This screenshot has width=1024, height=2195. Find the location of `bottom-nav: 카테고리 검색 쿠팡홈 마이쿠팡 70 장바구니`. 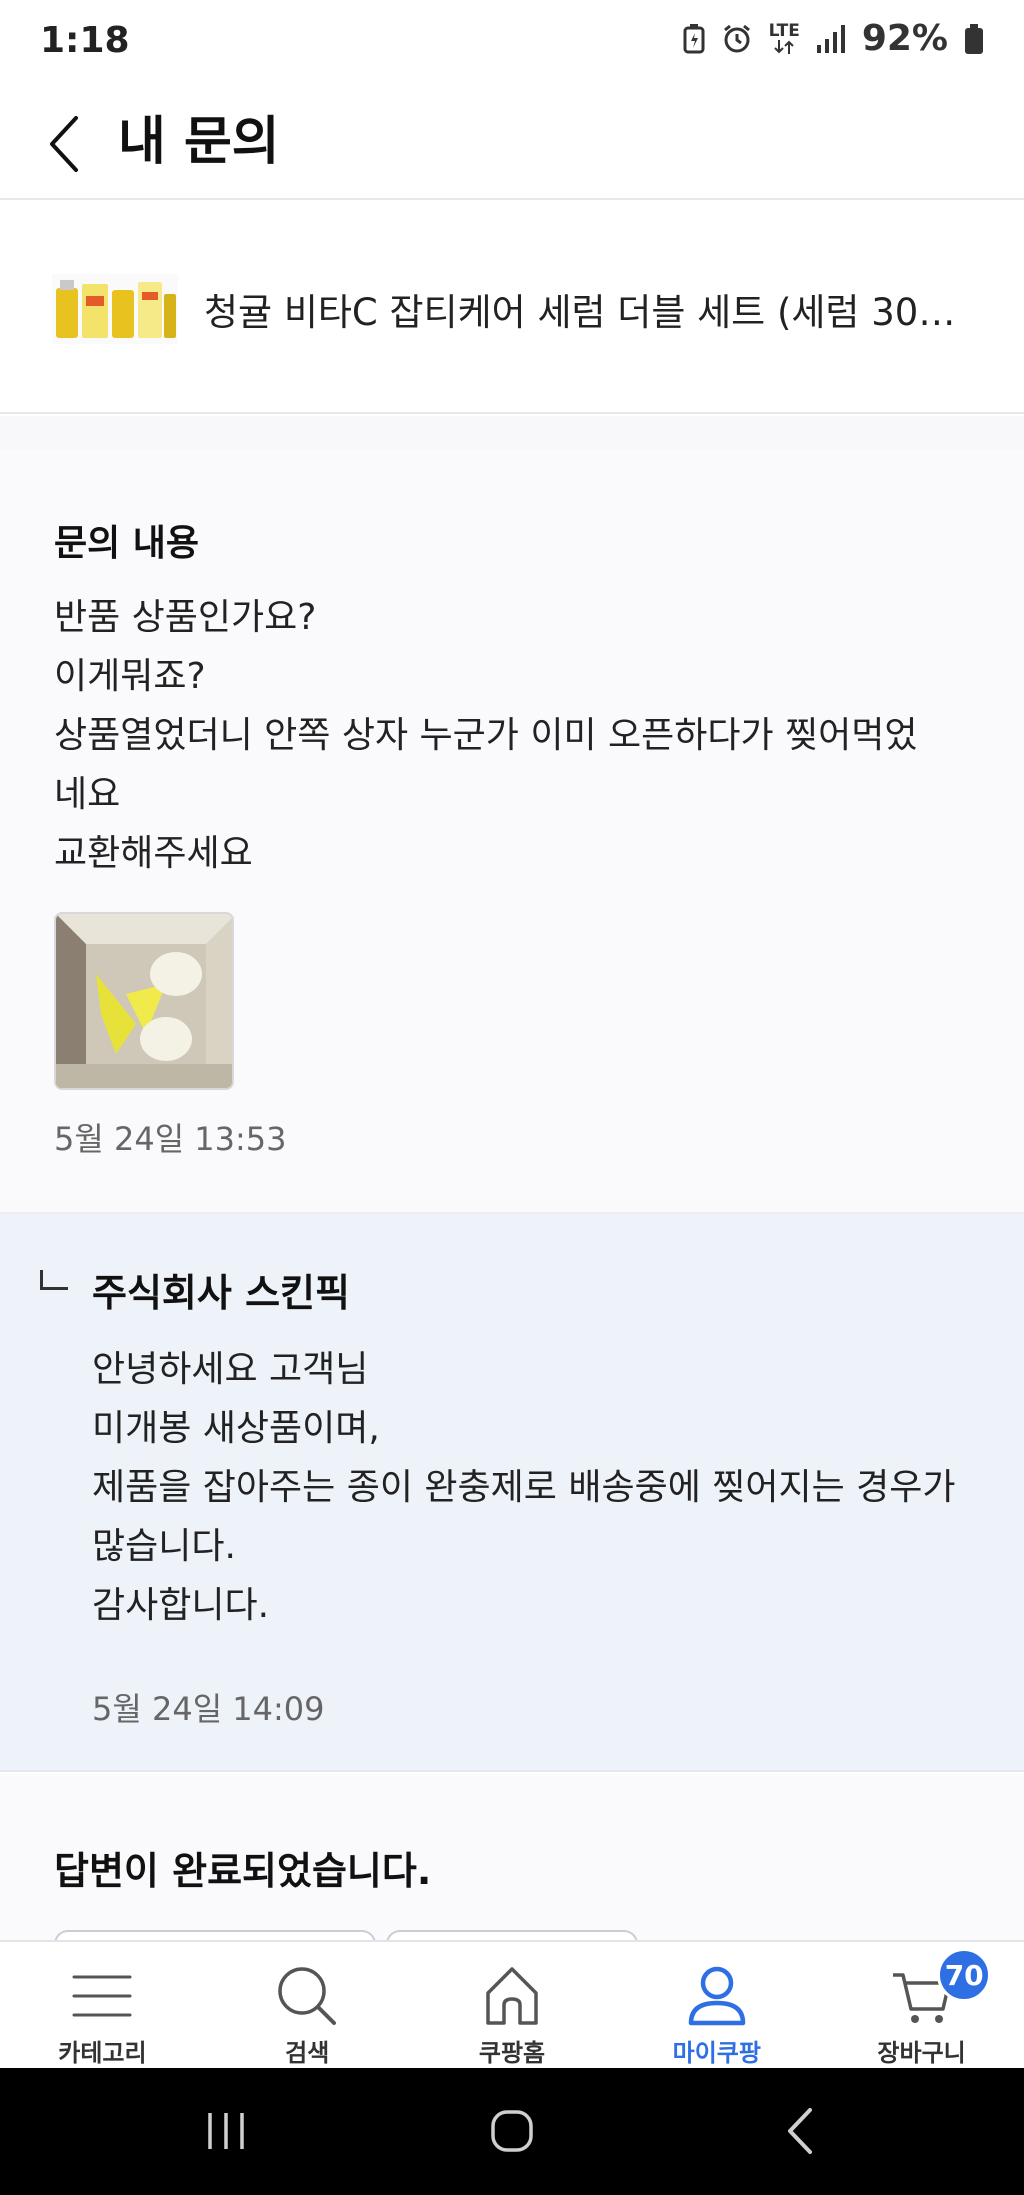

bottom-nav: 카테고리 검색 쿠팡홈 마이쿠팡 70 장바구니 is located at coordinates (512, 2004).